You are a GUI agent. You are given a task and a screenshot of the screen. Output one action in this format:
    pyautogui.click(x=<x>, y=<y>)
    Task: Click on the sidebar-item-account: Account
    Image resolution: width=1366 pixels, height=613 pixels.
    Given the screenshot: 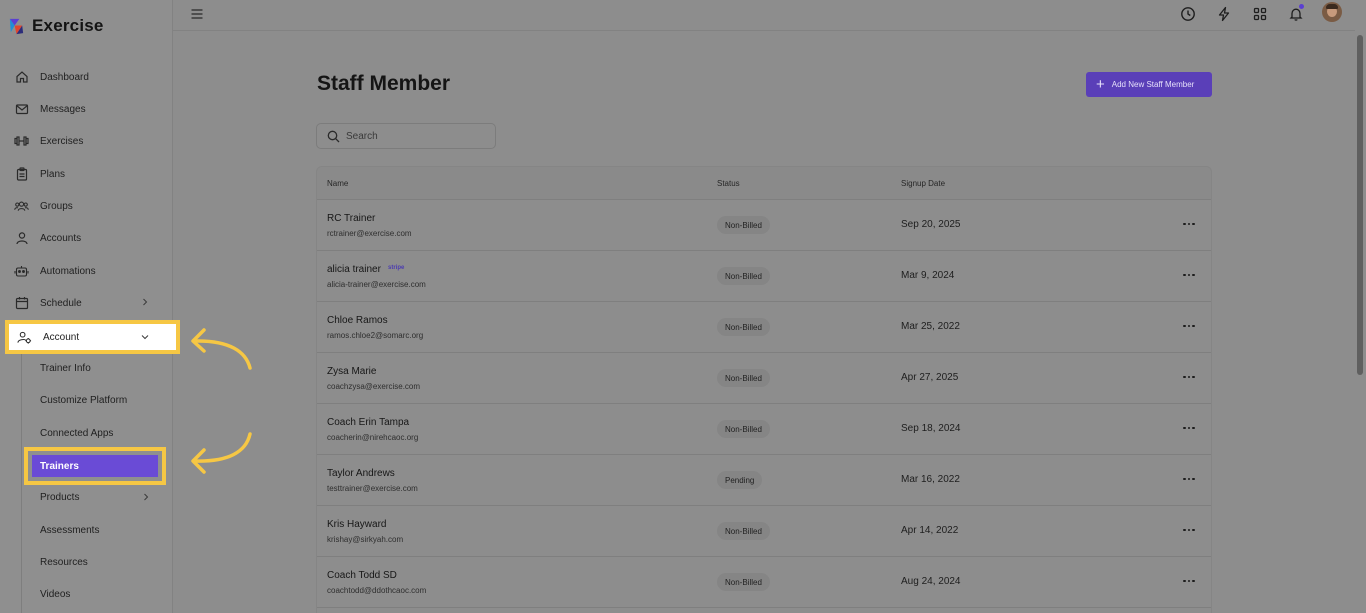 What is the action you would take?
    pyautogui.click(x=92, y=337)
    